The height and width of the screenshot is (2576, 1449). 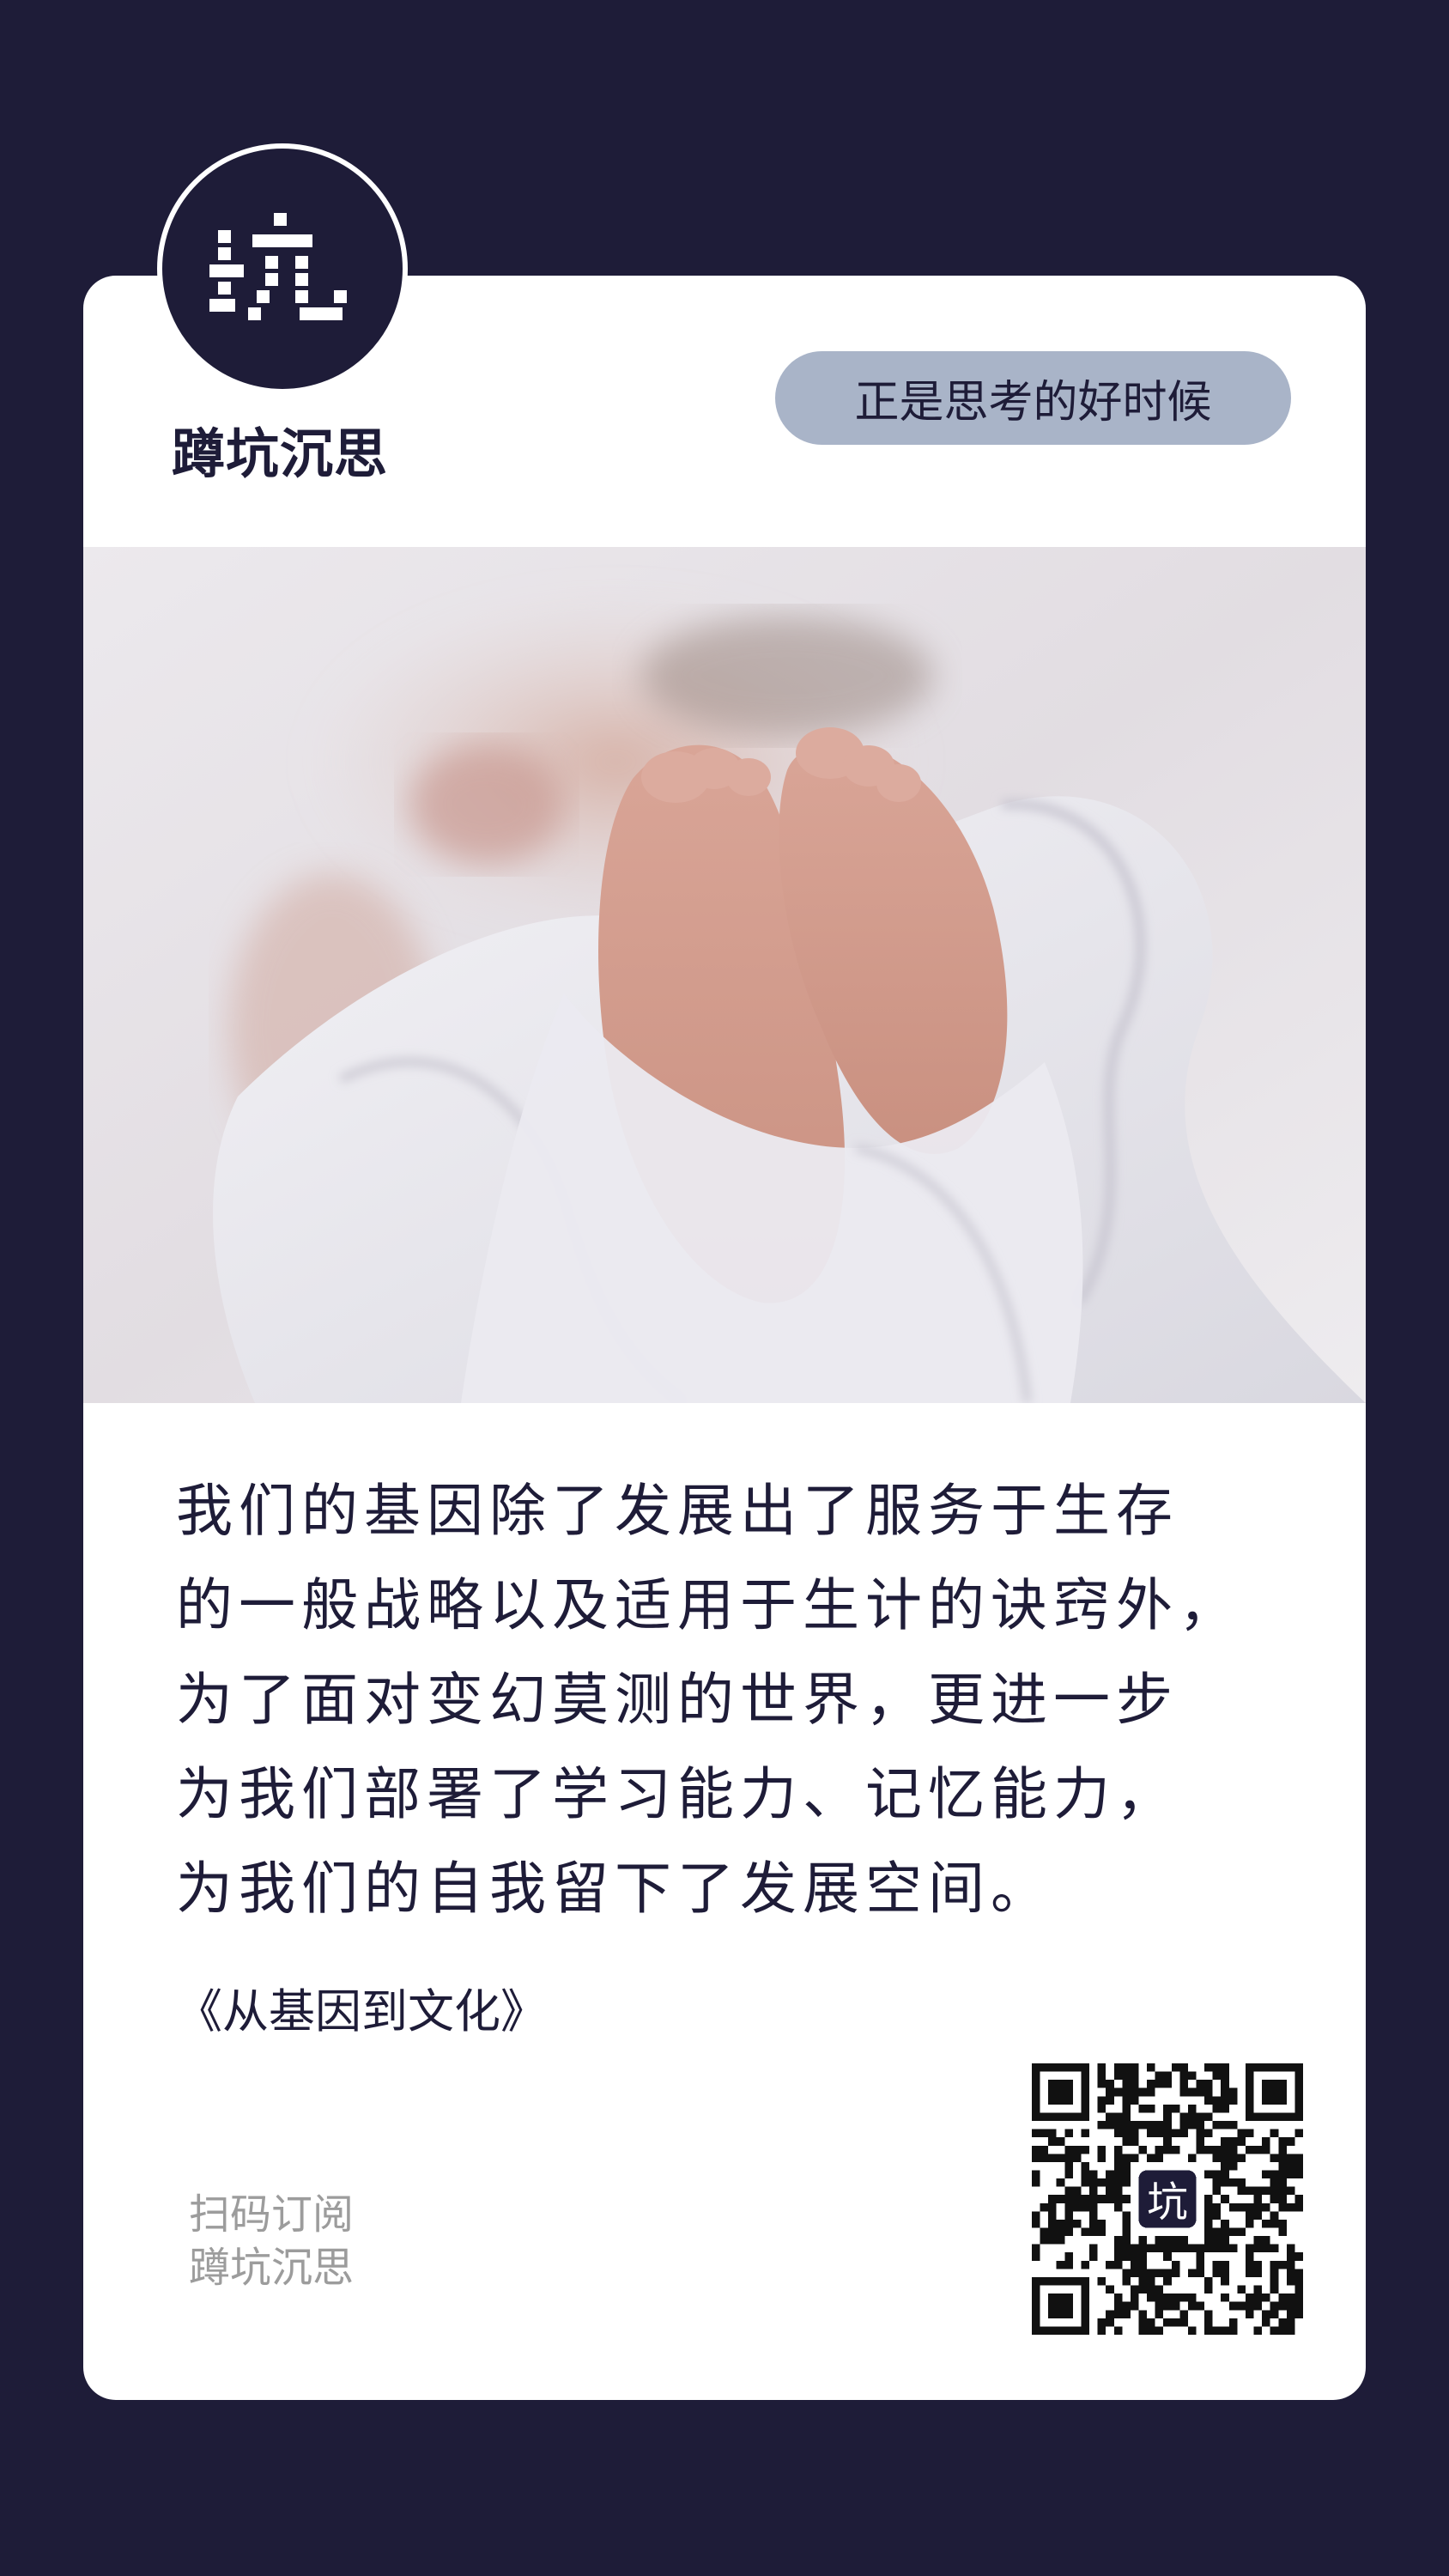 I want to click on brand-logo, so click(x=282, y=269).